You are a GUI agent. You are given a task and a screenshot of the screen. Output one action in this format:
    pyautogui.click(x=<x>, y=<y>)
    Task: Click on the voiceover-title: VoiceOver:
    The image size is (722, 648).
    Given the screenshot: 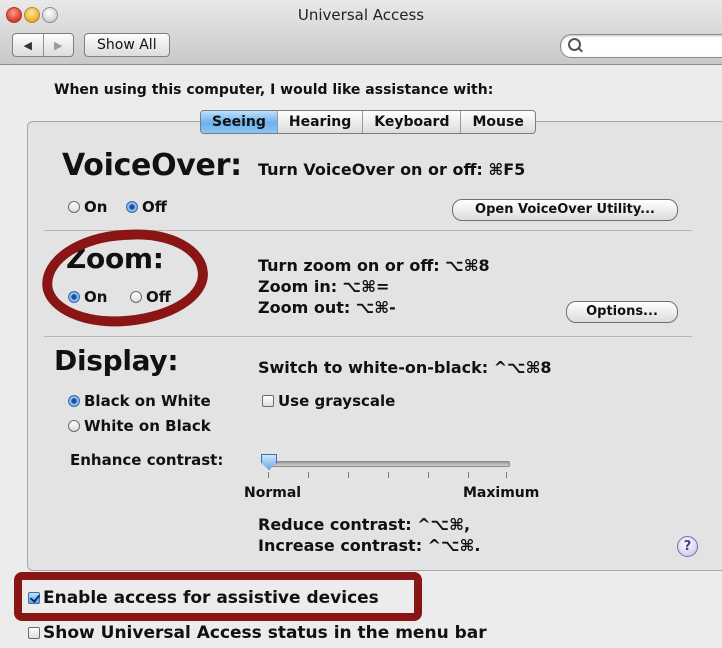 What is the action you would take?
    pyautogui.click(x=152, y=165)
    